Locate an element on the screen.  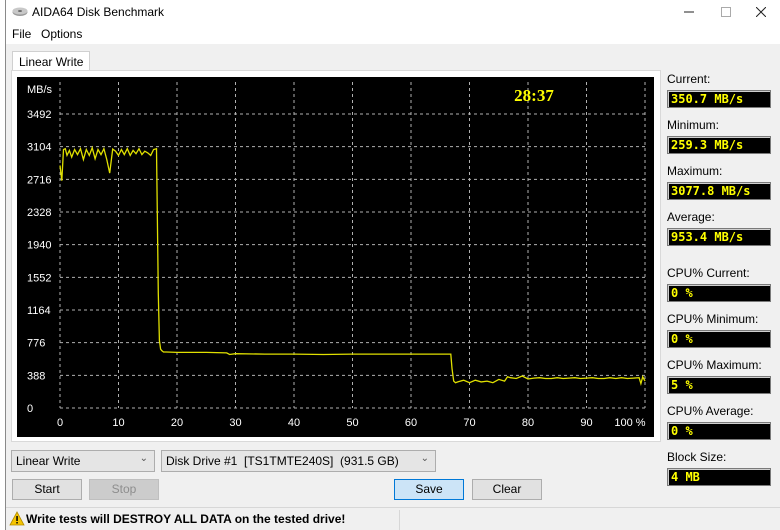
x-tick-label: 40 is located at coordinates (294, 423).